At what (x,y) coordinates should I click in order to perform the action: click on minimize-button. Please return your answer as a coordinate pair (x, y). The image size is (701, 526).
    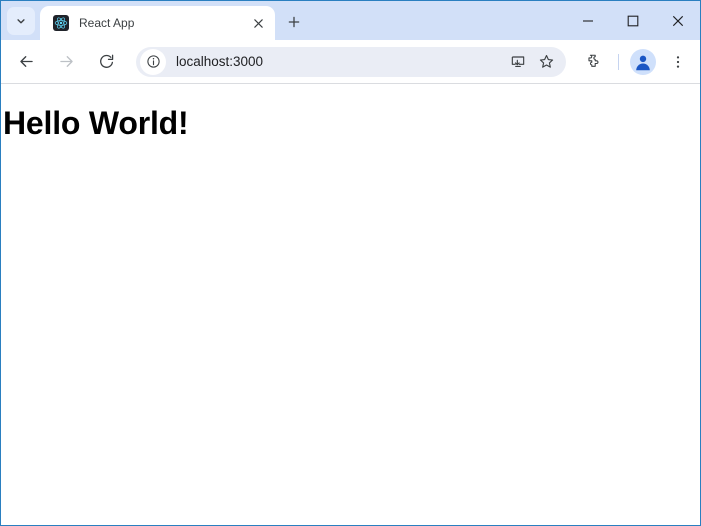
    Looking at the image, I should click on (587, 20).